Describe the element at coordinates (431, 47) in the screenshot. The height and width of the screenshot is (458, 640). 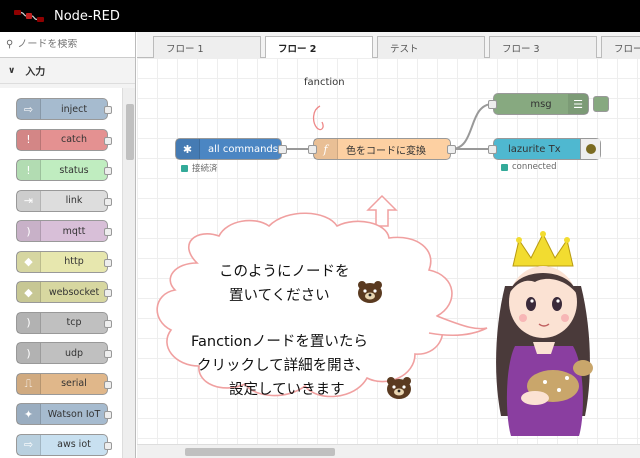
I see `tab-test: テスト` at that location.